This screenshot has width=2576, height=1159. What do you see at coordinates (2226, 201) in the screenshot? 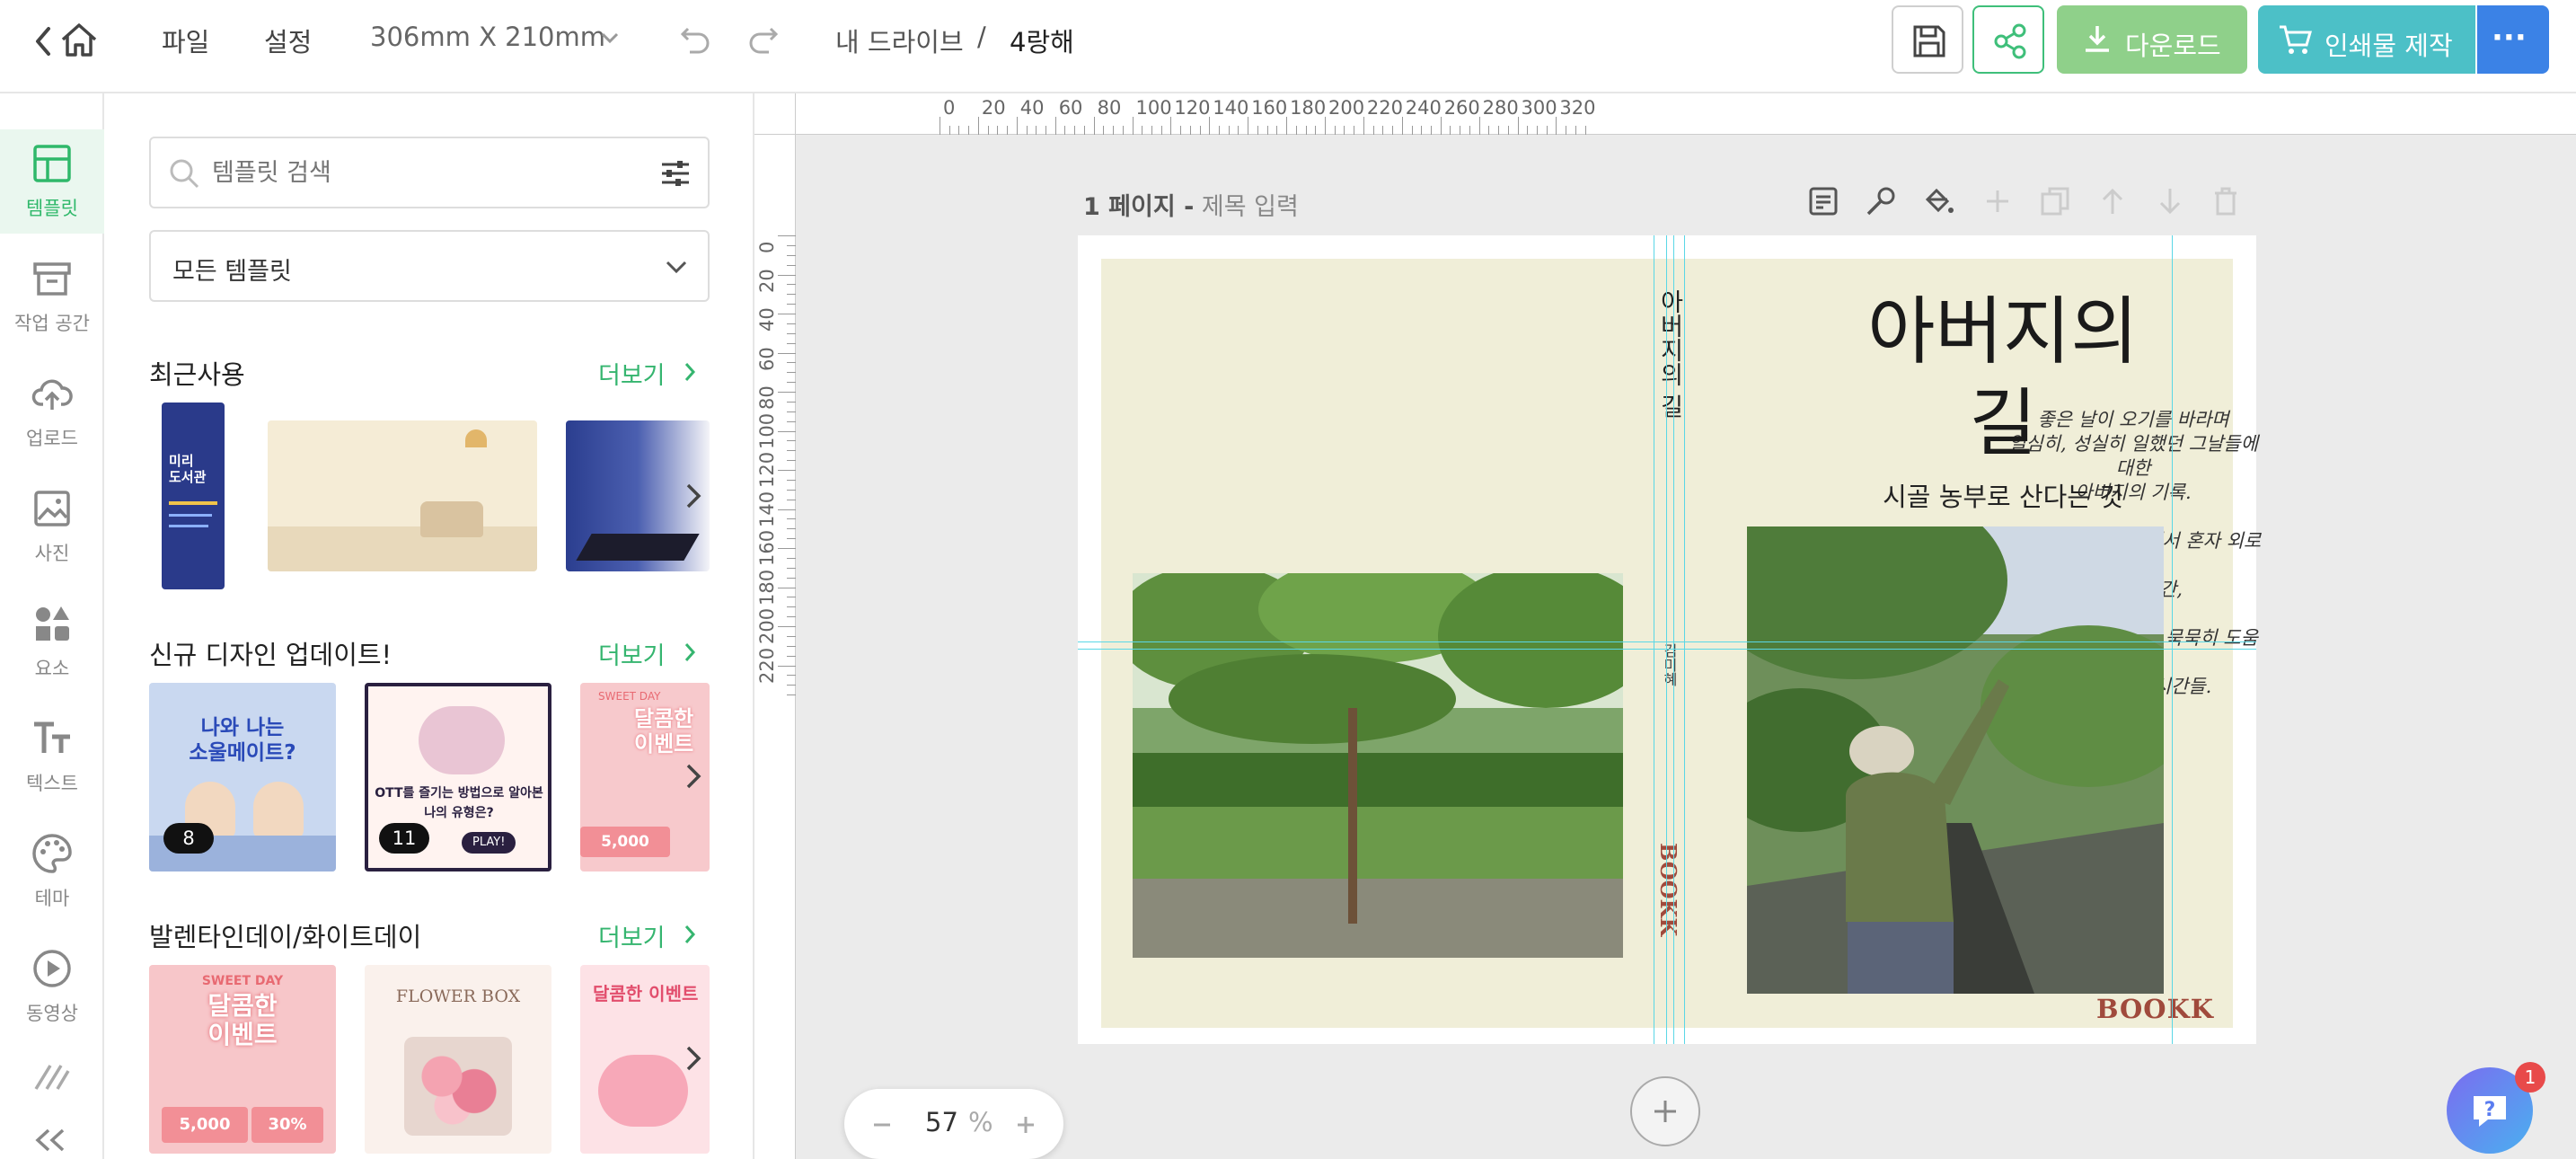
I see `trash-icon` at bounding box center [2226, 201].